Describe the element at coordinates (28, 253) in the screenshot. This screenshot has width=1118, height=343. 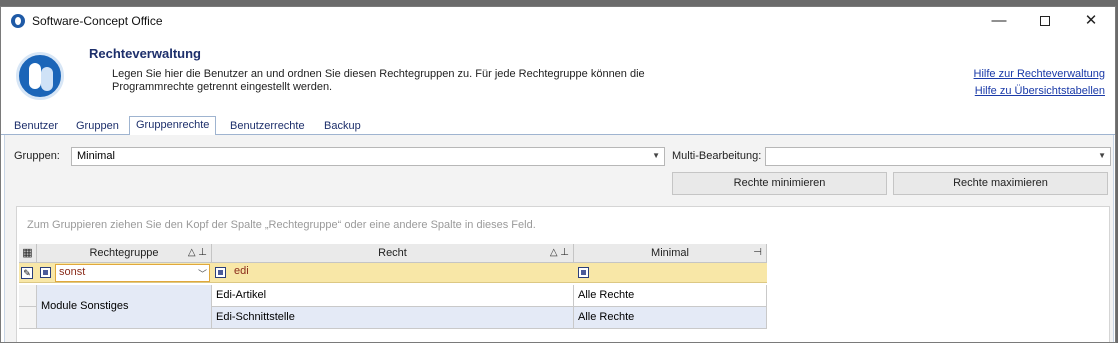
I see `column-chooser-icon: ▦` at that location.